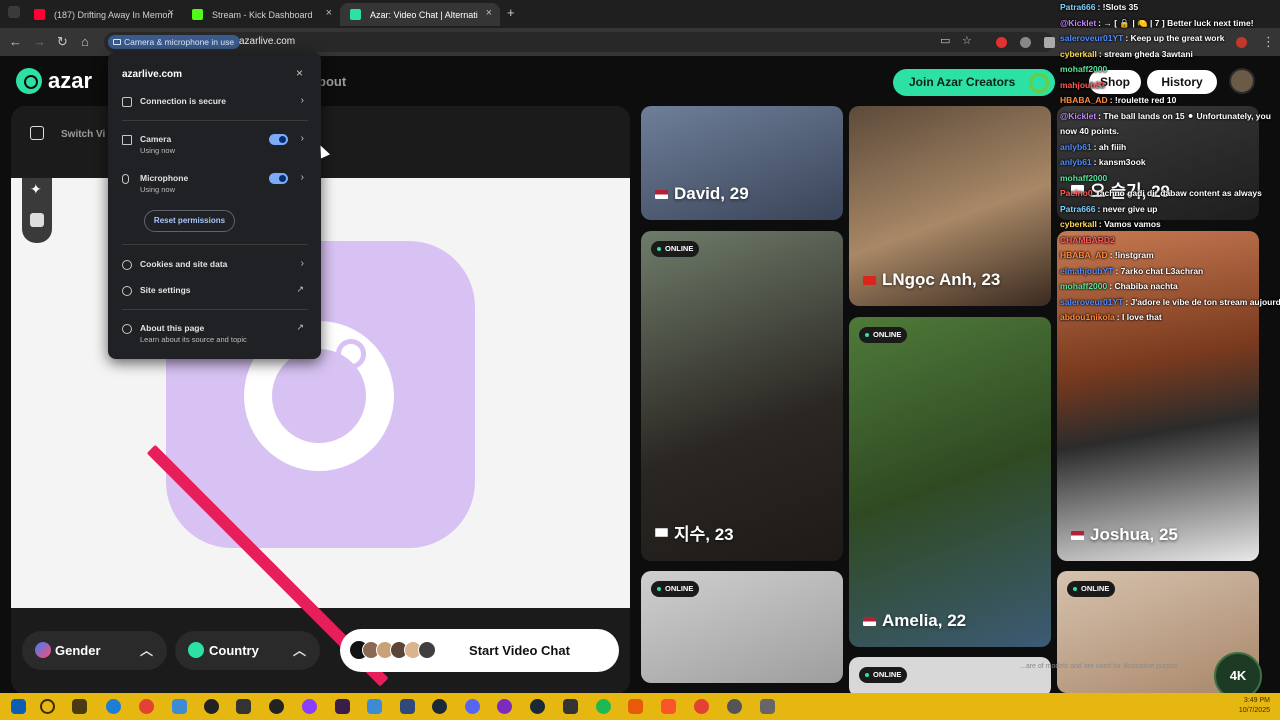 The width and height of the screenshot is (1280, 720). I want to click on cookies-row: Cookies and site data ›, so click(215, 265).